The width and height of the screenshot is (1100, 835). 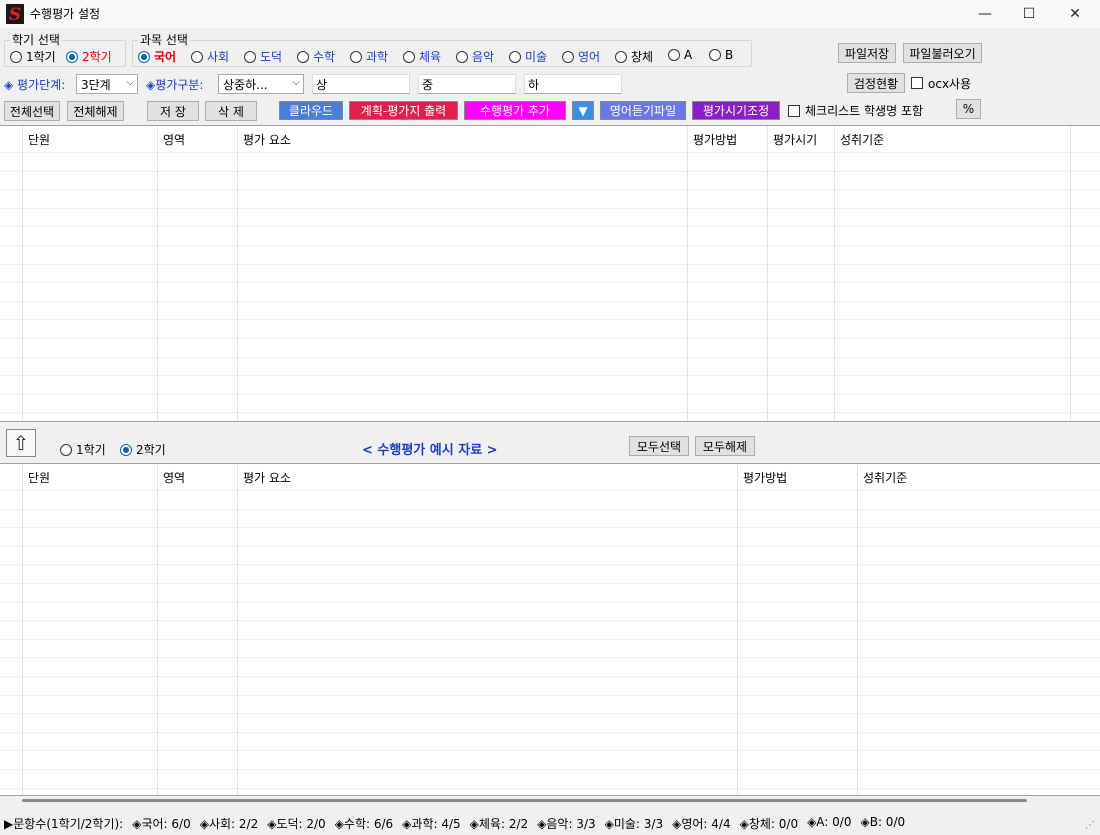 I want to click on upper-header-unit: 단원, so click(x=39, y=140).